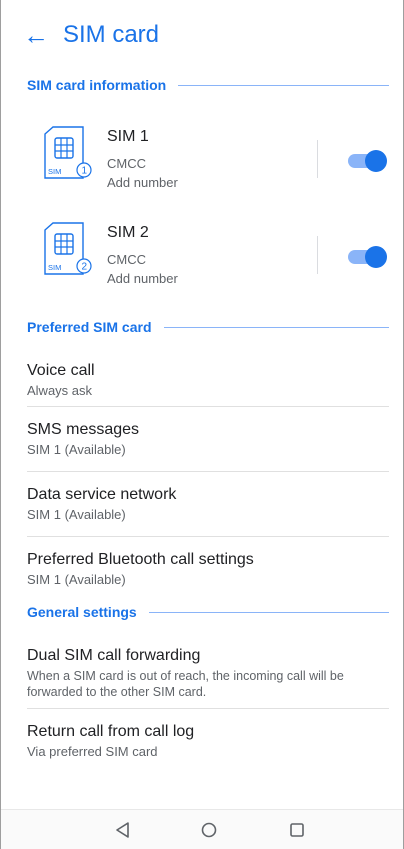 The width and height of the screenshot is (404, 849). I want to click on section-header-preferred: Preferred SIM card, so click(202, 327).